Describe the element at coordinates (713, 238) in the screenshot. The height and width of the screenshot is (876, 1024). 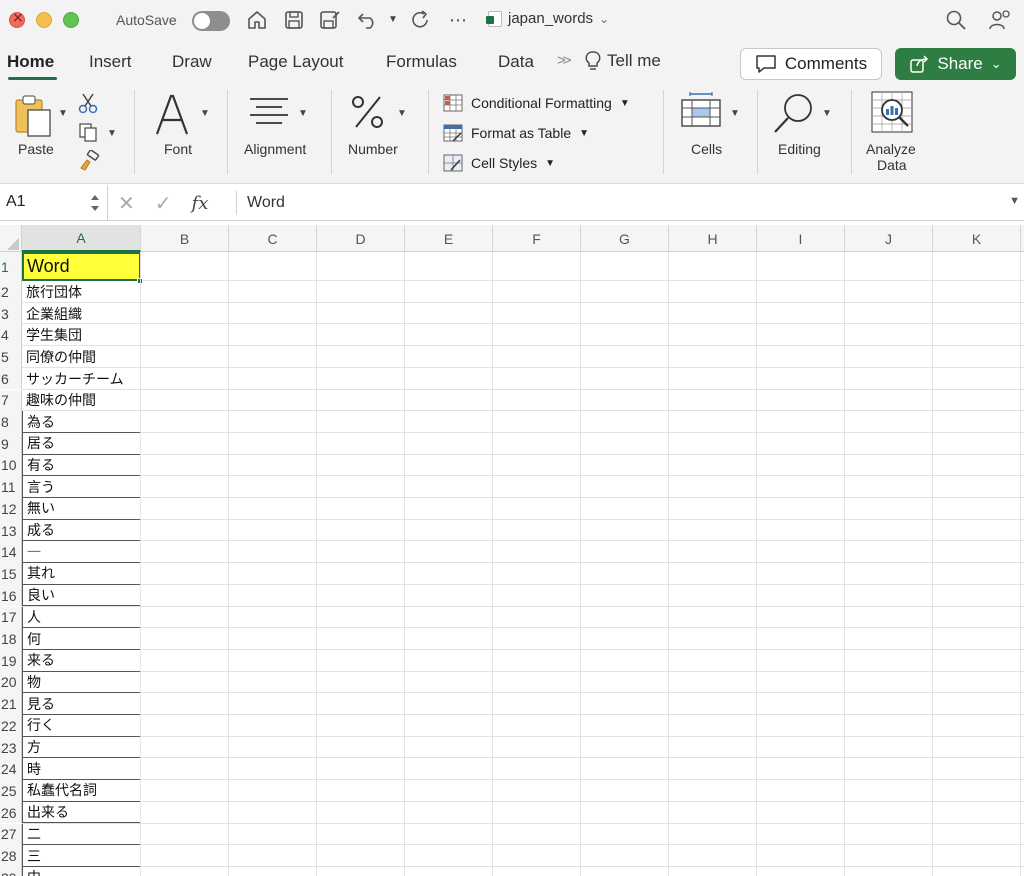
I see `column-header-h: H` at that location.